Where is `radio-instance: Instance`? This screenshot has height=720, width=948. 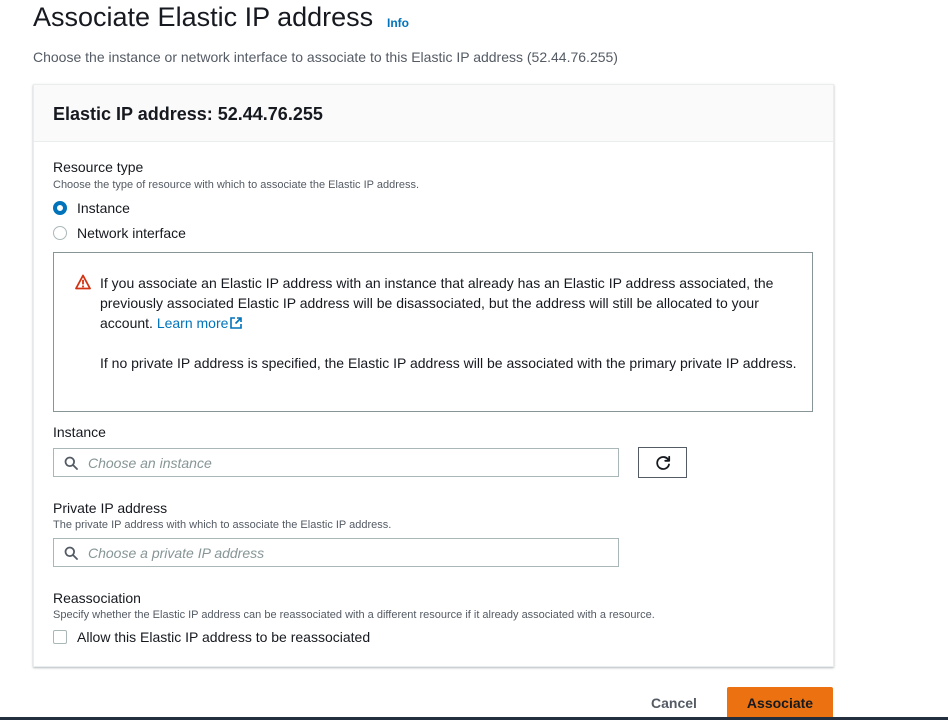 radio-instance: Instance is located at coordinates (91, 208).